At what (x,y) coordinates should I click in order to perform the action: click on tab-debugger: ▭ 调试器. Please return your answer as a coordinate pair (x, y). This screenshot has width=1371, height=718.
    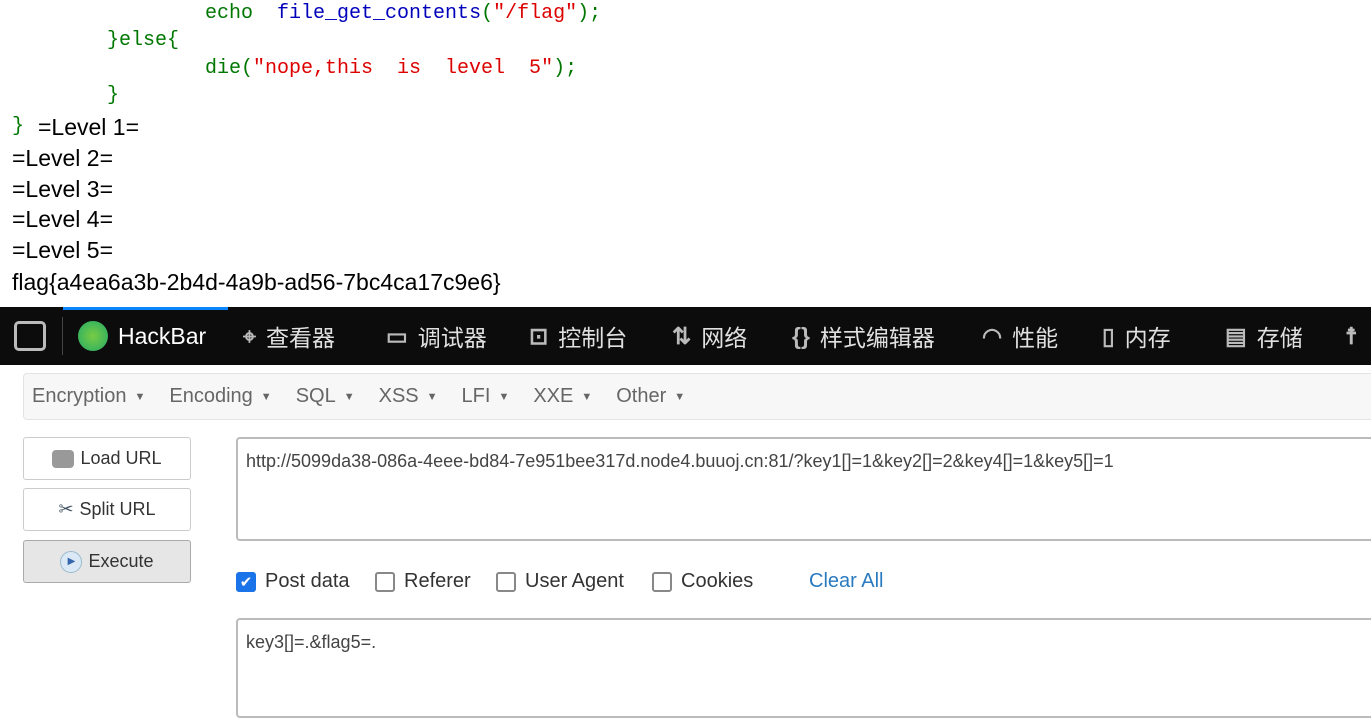
    Looking at the image, I should click on (436, 336).